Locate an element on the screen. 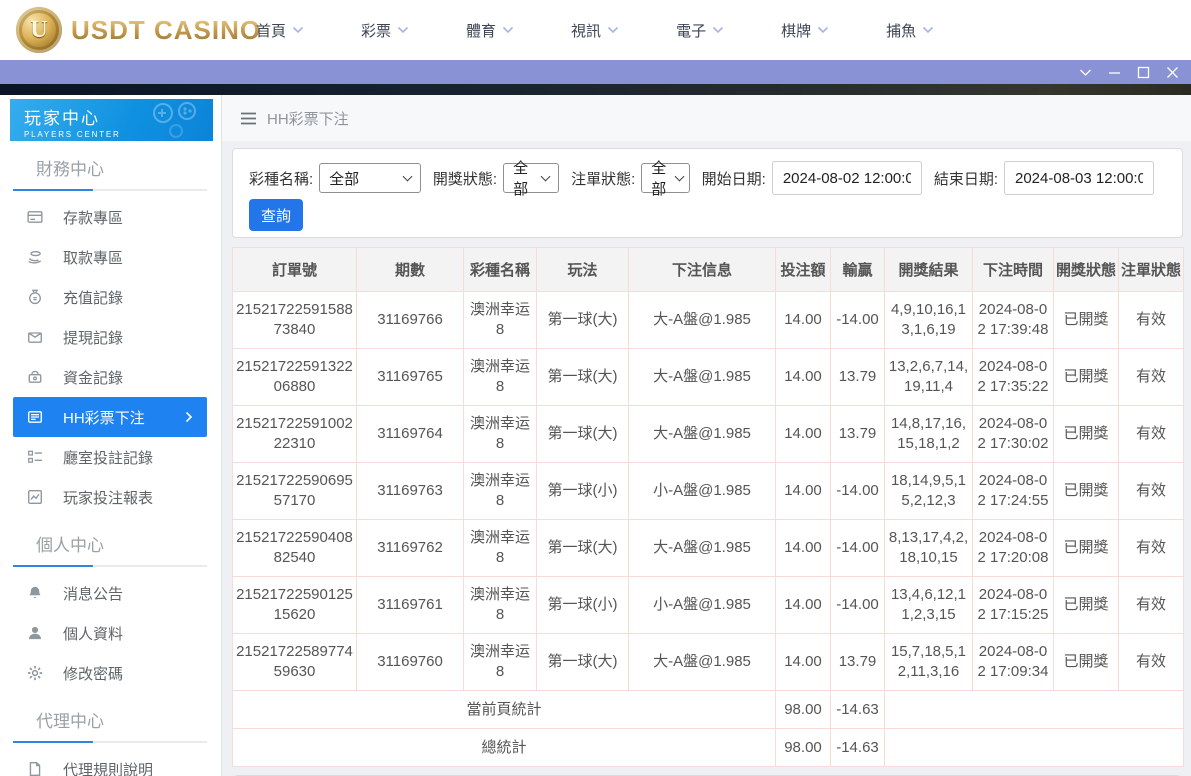  draw-status-select: 全部 is located at coordinates (531, 179).